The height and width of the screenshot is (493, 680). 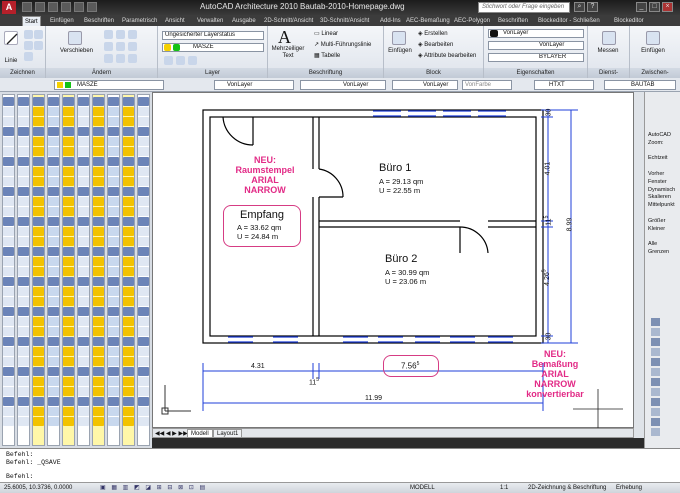 I want to click on lineweight-combo: BYLAYER, so click(x=536, y=57).